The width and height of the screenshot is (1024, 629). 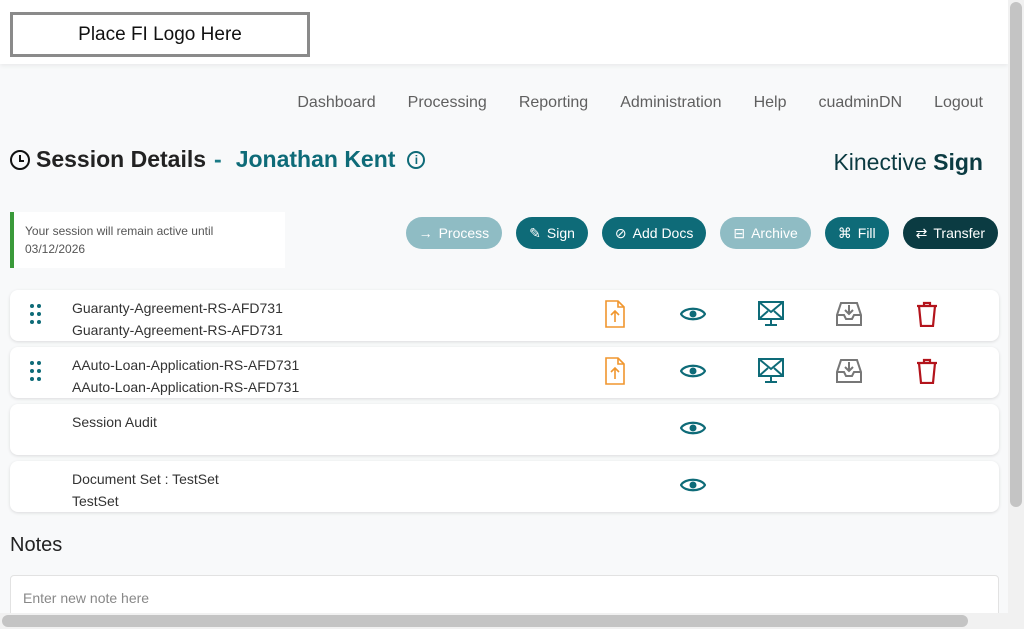 I want to click on notes-heading: Notes, so click(x=36, y=545).